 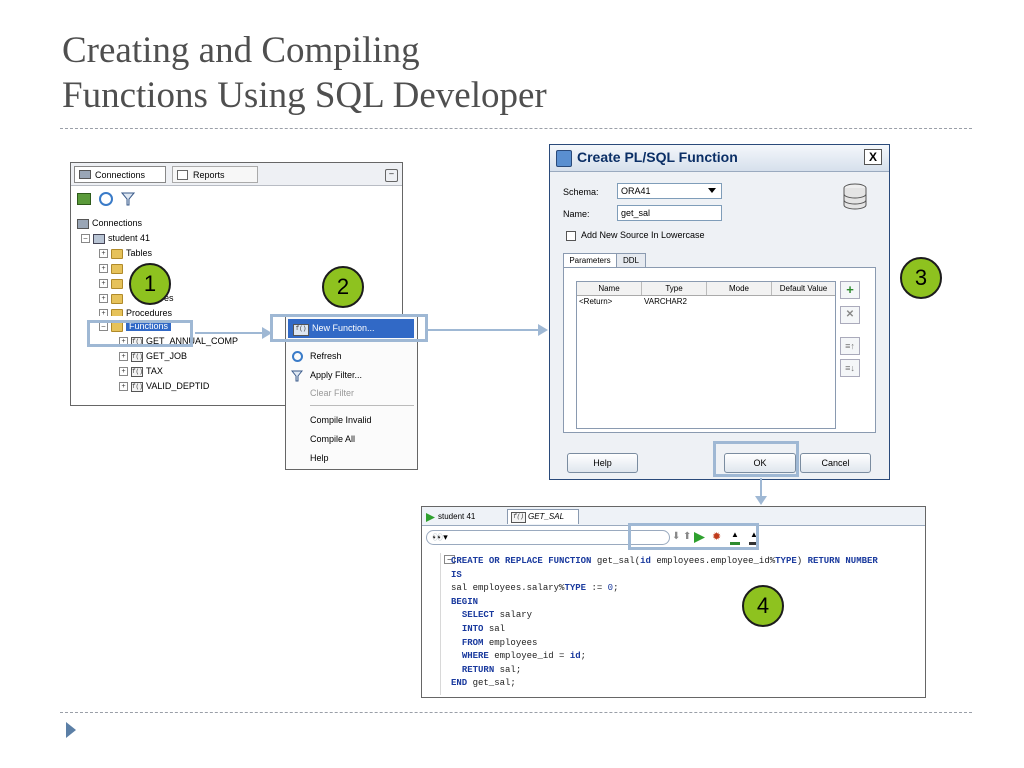 What do you see at coordinates (349, 420) in the screenshot?
I see `menu-item-compile-invalid: Compile Invalid` at bounding box center [349, 420].